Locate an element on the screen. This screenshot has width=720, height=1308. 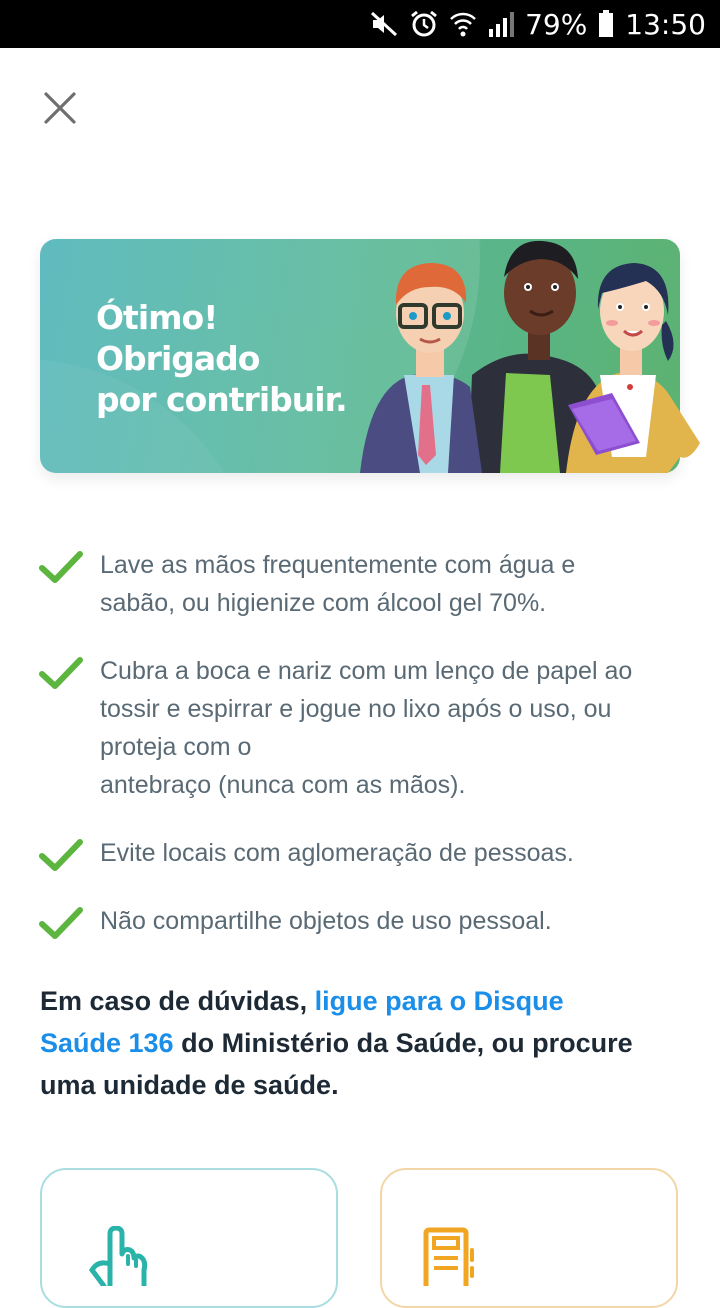
banner-line-3: por contribuir. is located at coordinates (222, 399).